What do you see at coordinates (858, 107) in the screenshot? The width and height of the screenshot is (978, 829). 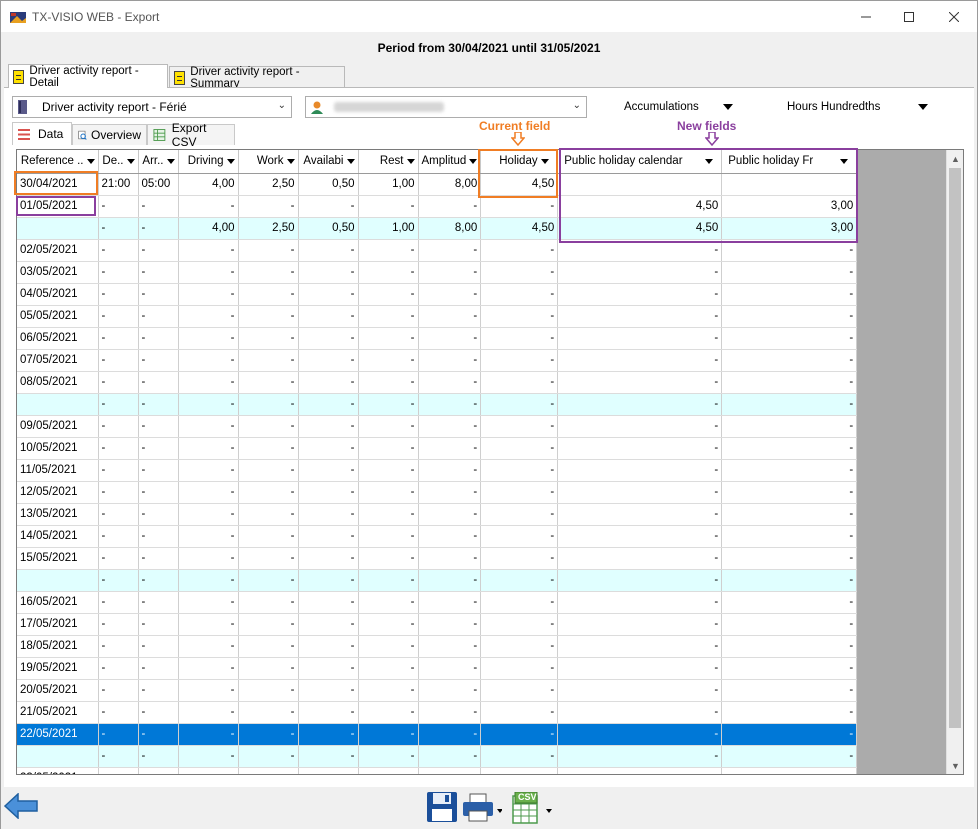 I see `hours-format-dropdown: Hours Hundredths` at bounding box center [858, 107].